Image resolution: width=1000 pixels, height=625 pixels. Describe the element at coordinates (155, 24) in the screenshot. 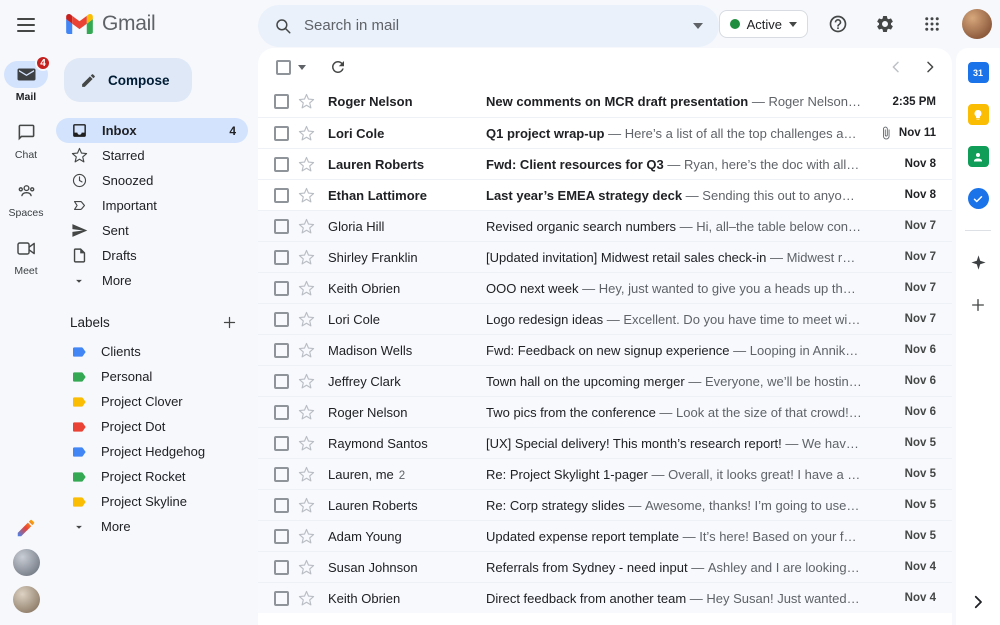

I see `gmail-logo: Gmail` at that location.